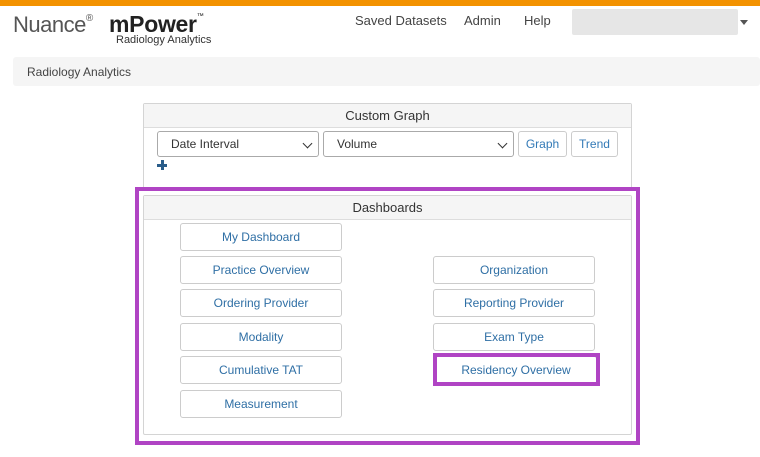 The width and height of the screenshot is (760, 457). I want to click on date-interval-value: Date Interval, so click(205, 144).